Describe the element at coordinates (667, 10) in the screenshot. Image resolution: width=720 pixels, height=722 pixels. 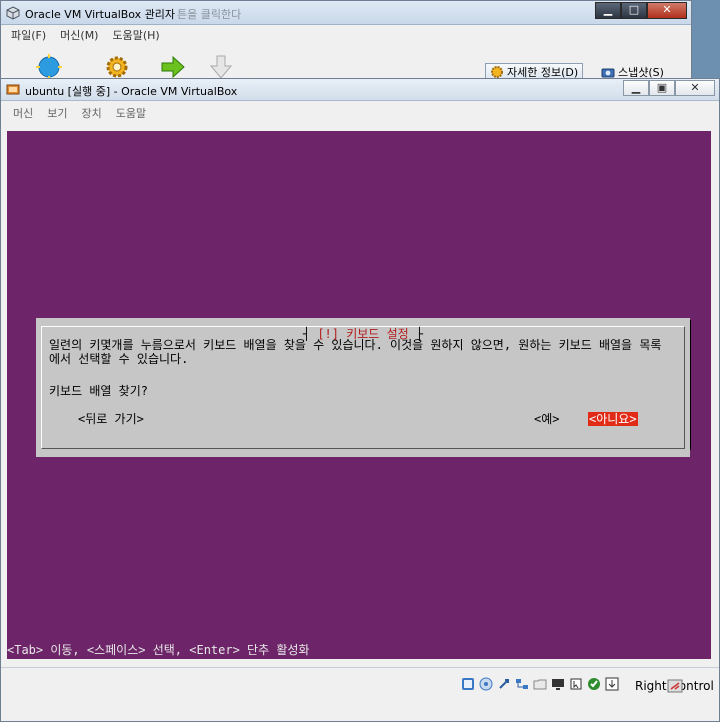
I see `close-button: ✕` at that location.